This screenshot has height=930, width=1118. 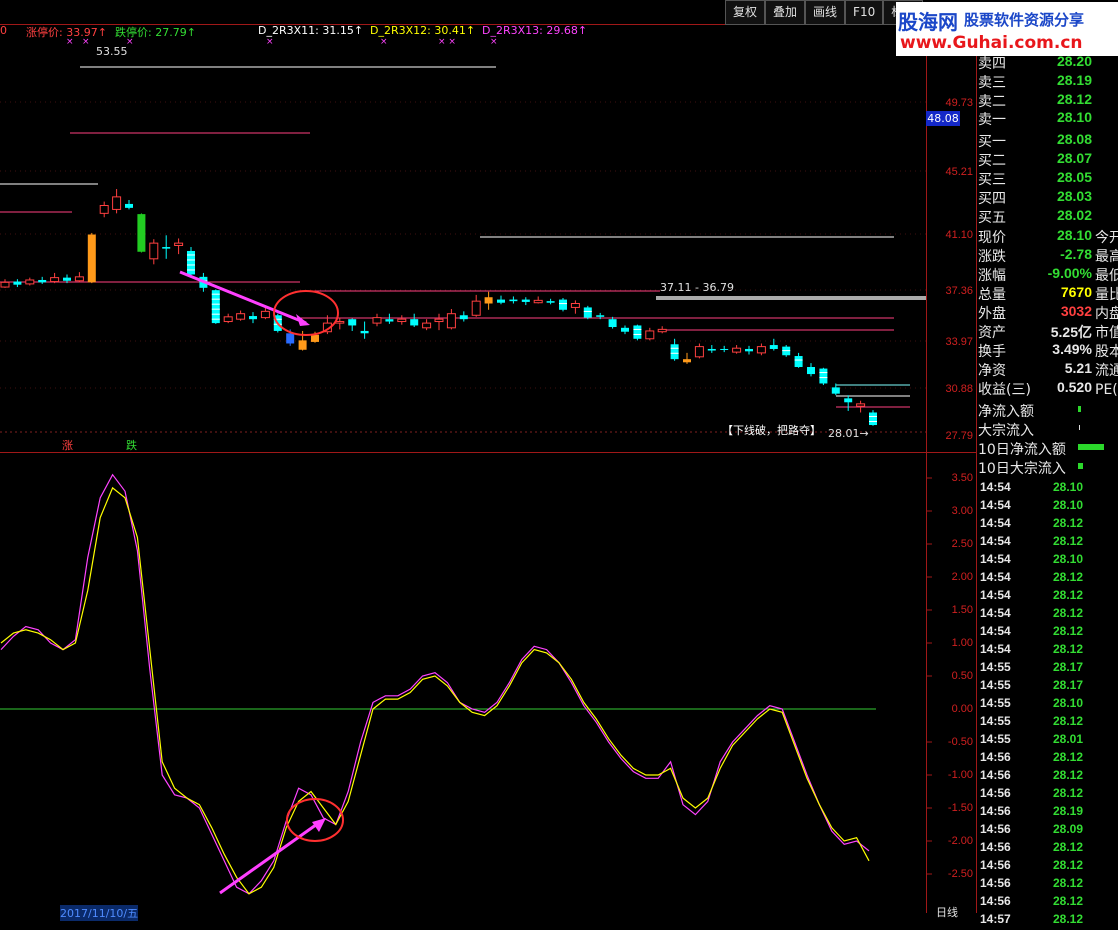 I want to click on bid-price: 28.05, so click(x=1074, y=177).